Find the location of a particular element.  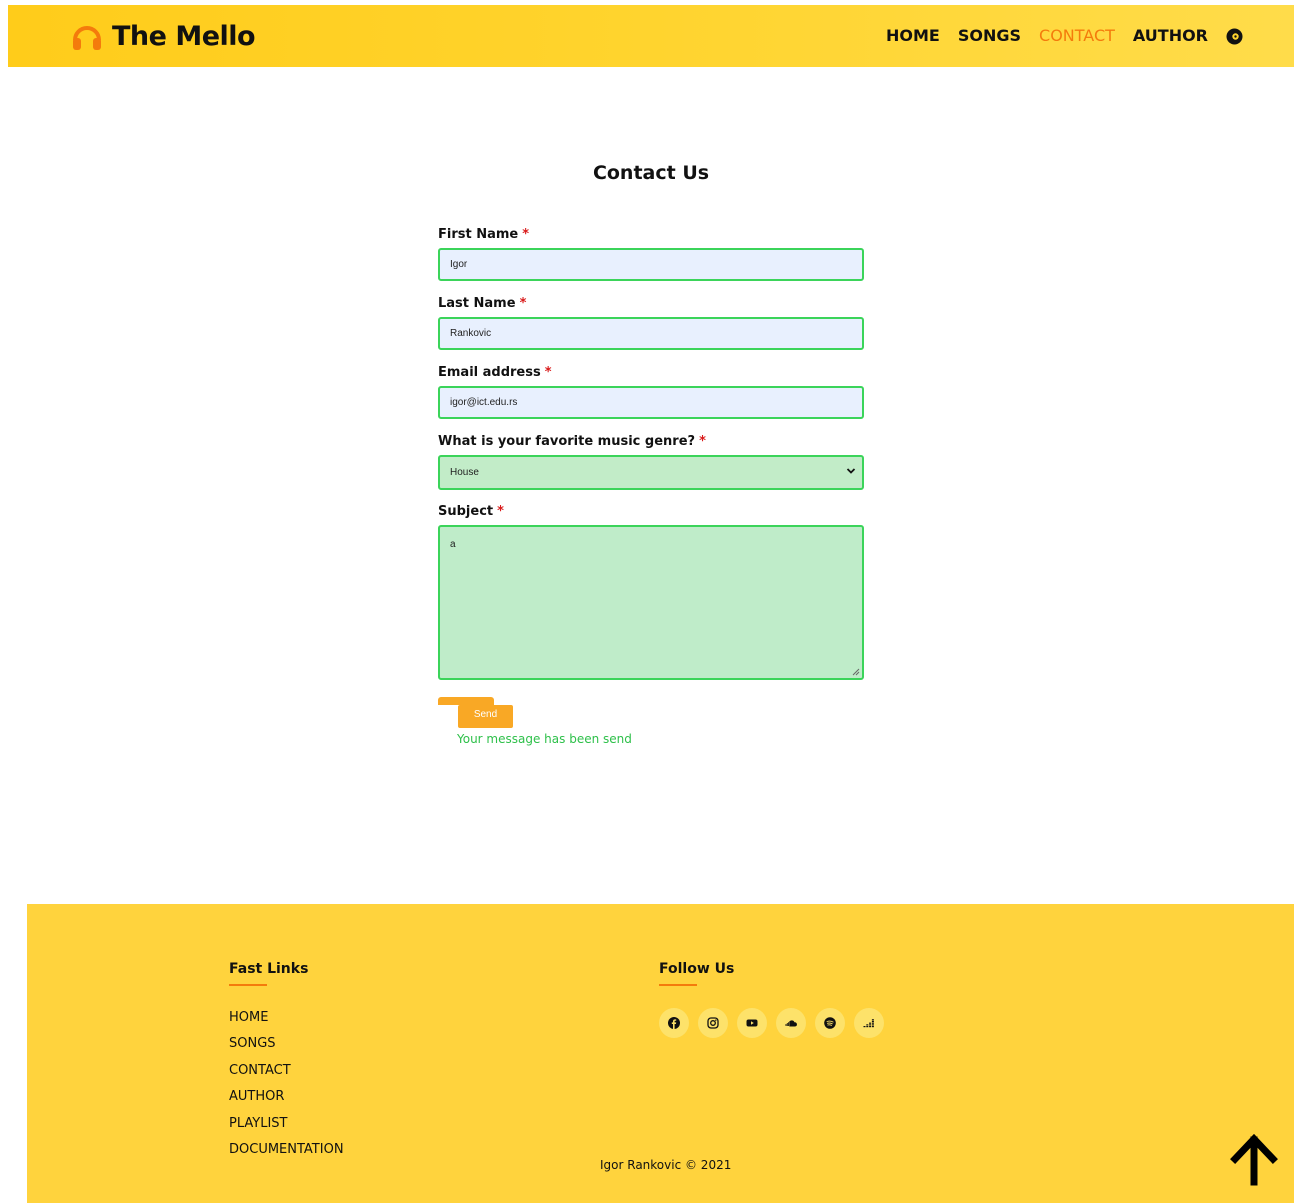

genre-select: House is located at coordinates (651, 472).